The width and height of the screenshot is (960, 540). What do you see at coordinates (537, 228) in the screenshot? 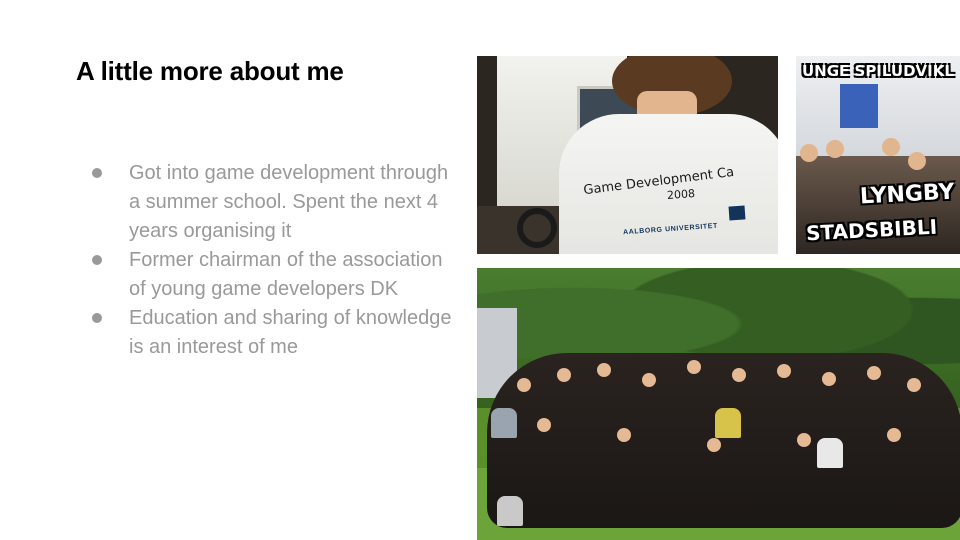
I see `headphones-icon` at bounding box center [537, 228].